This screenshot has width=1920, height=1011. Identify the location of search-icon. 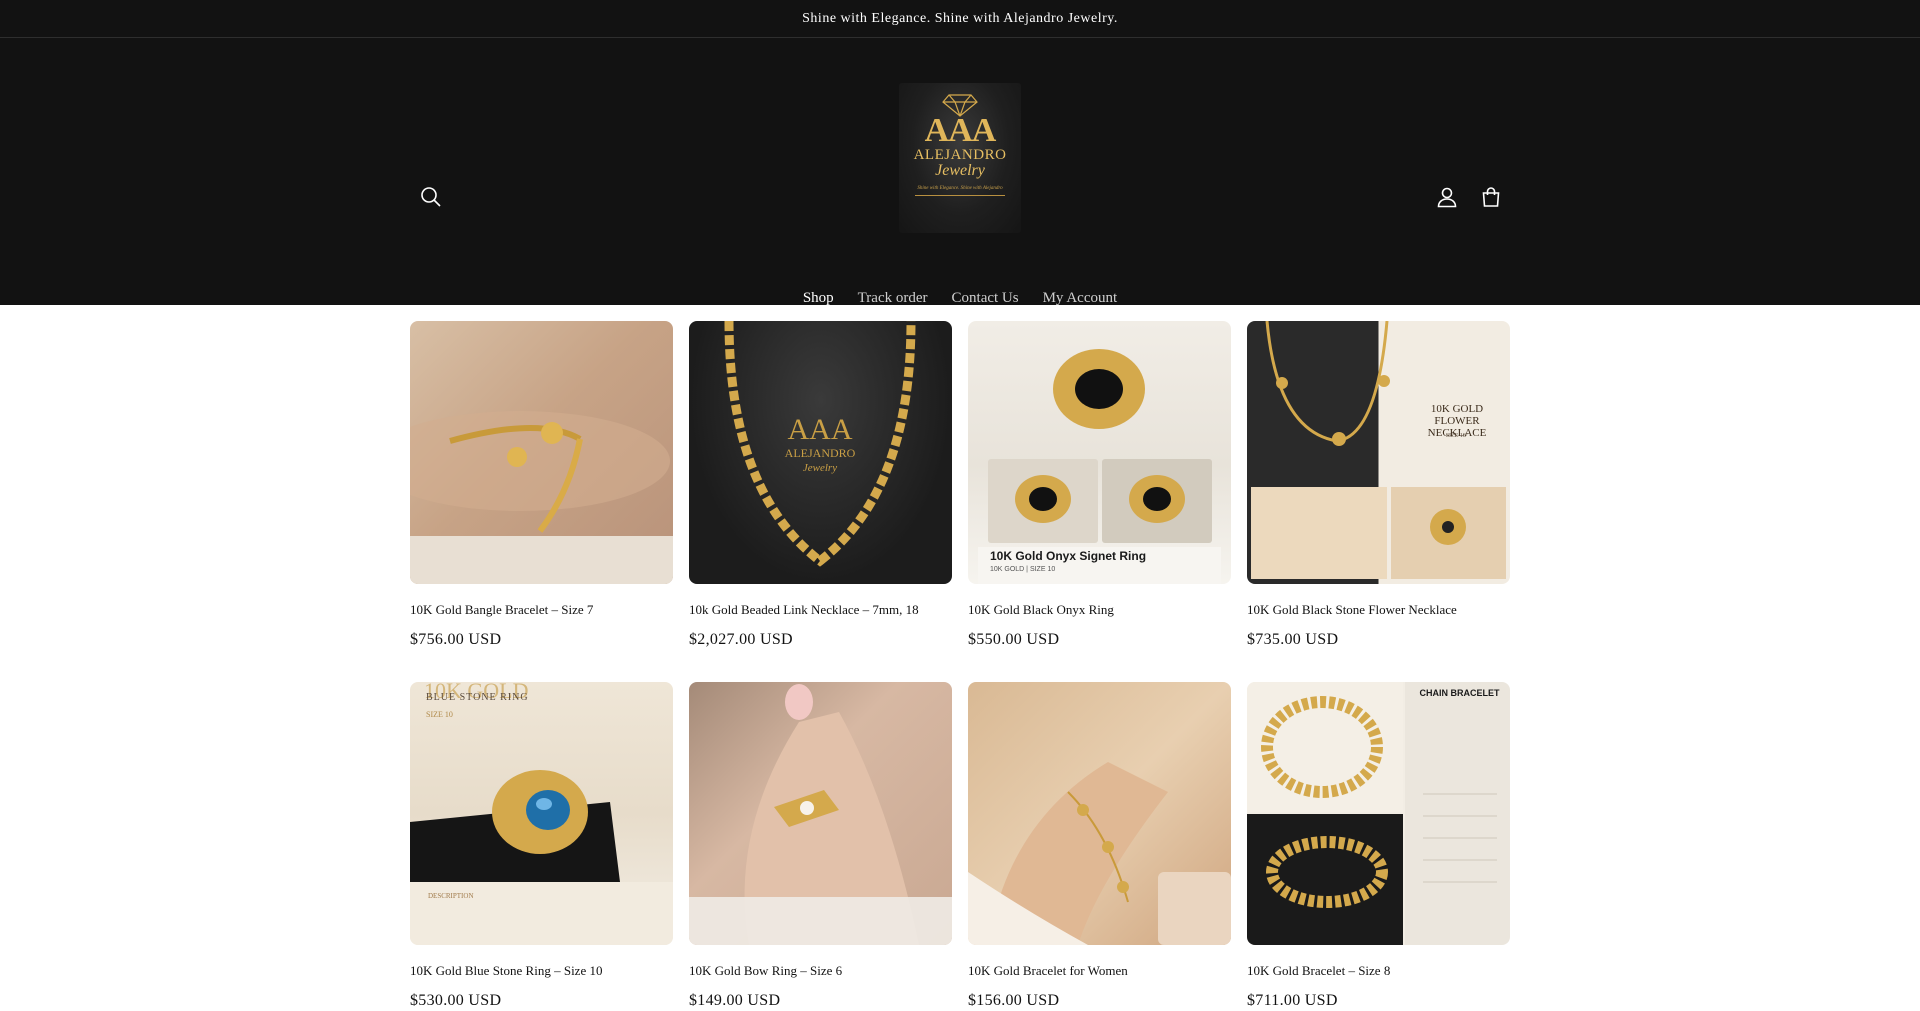
(431, 197).